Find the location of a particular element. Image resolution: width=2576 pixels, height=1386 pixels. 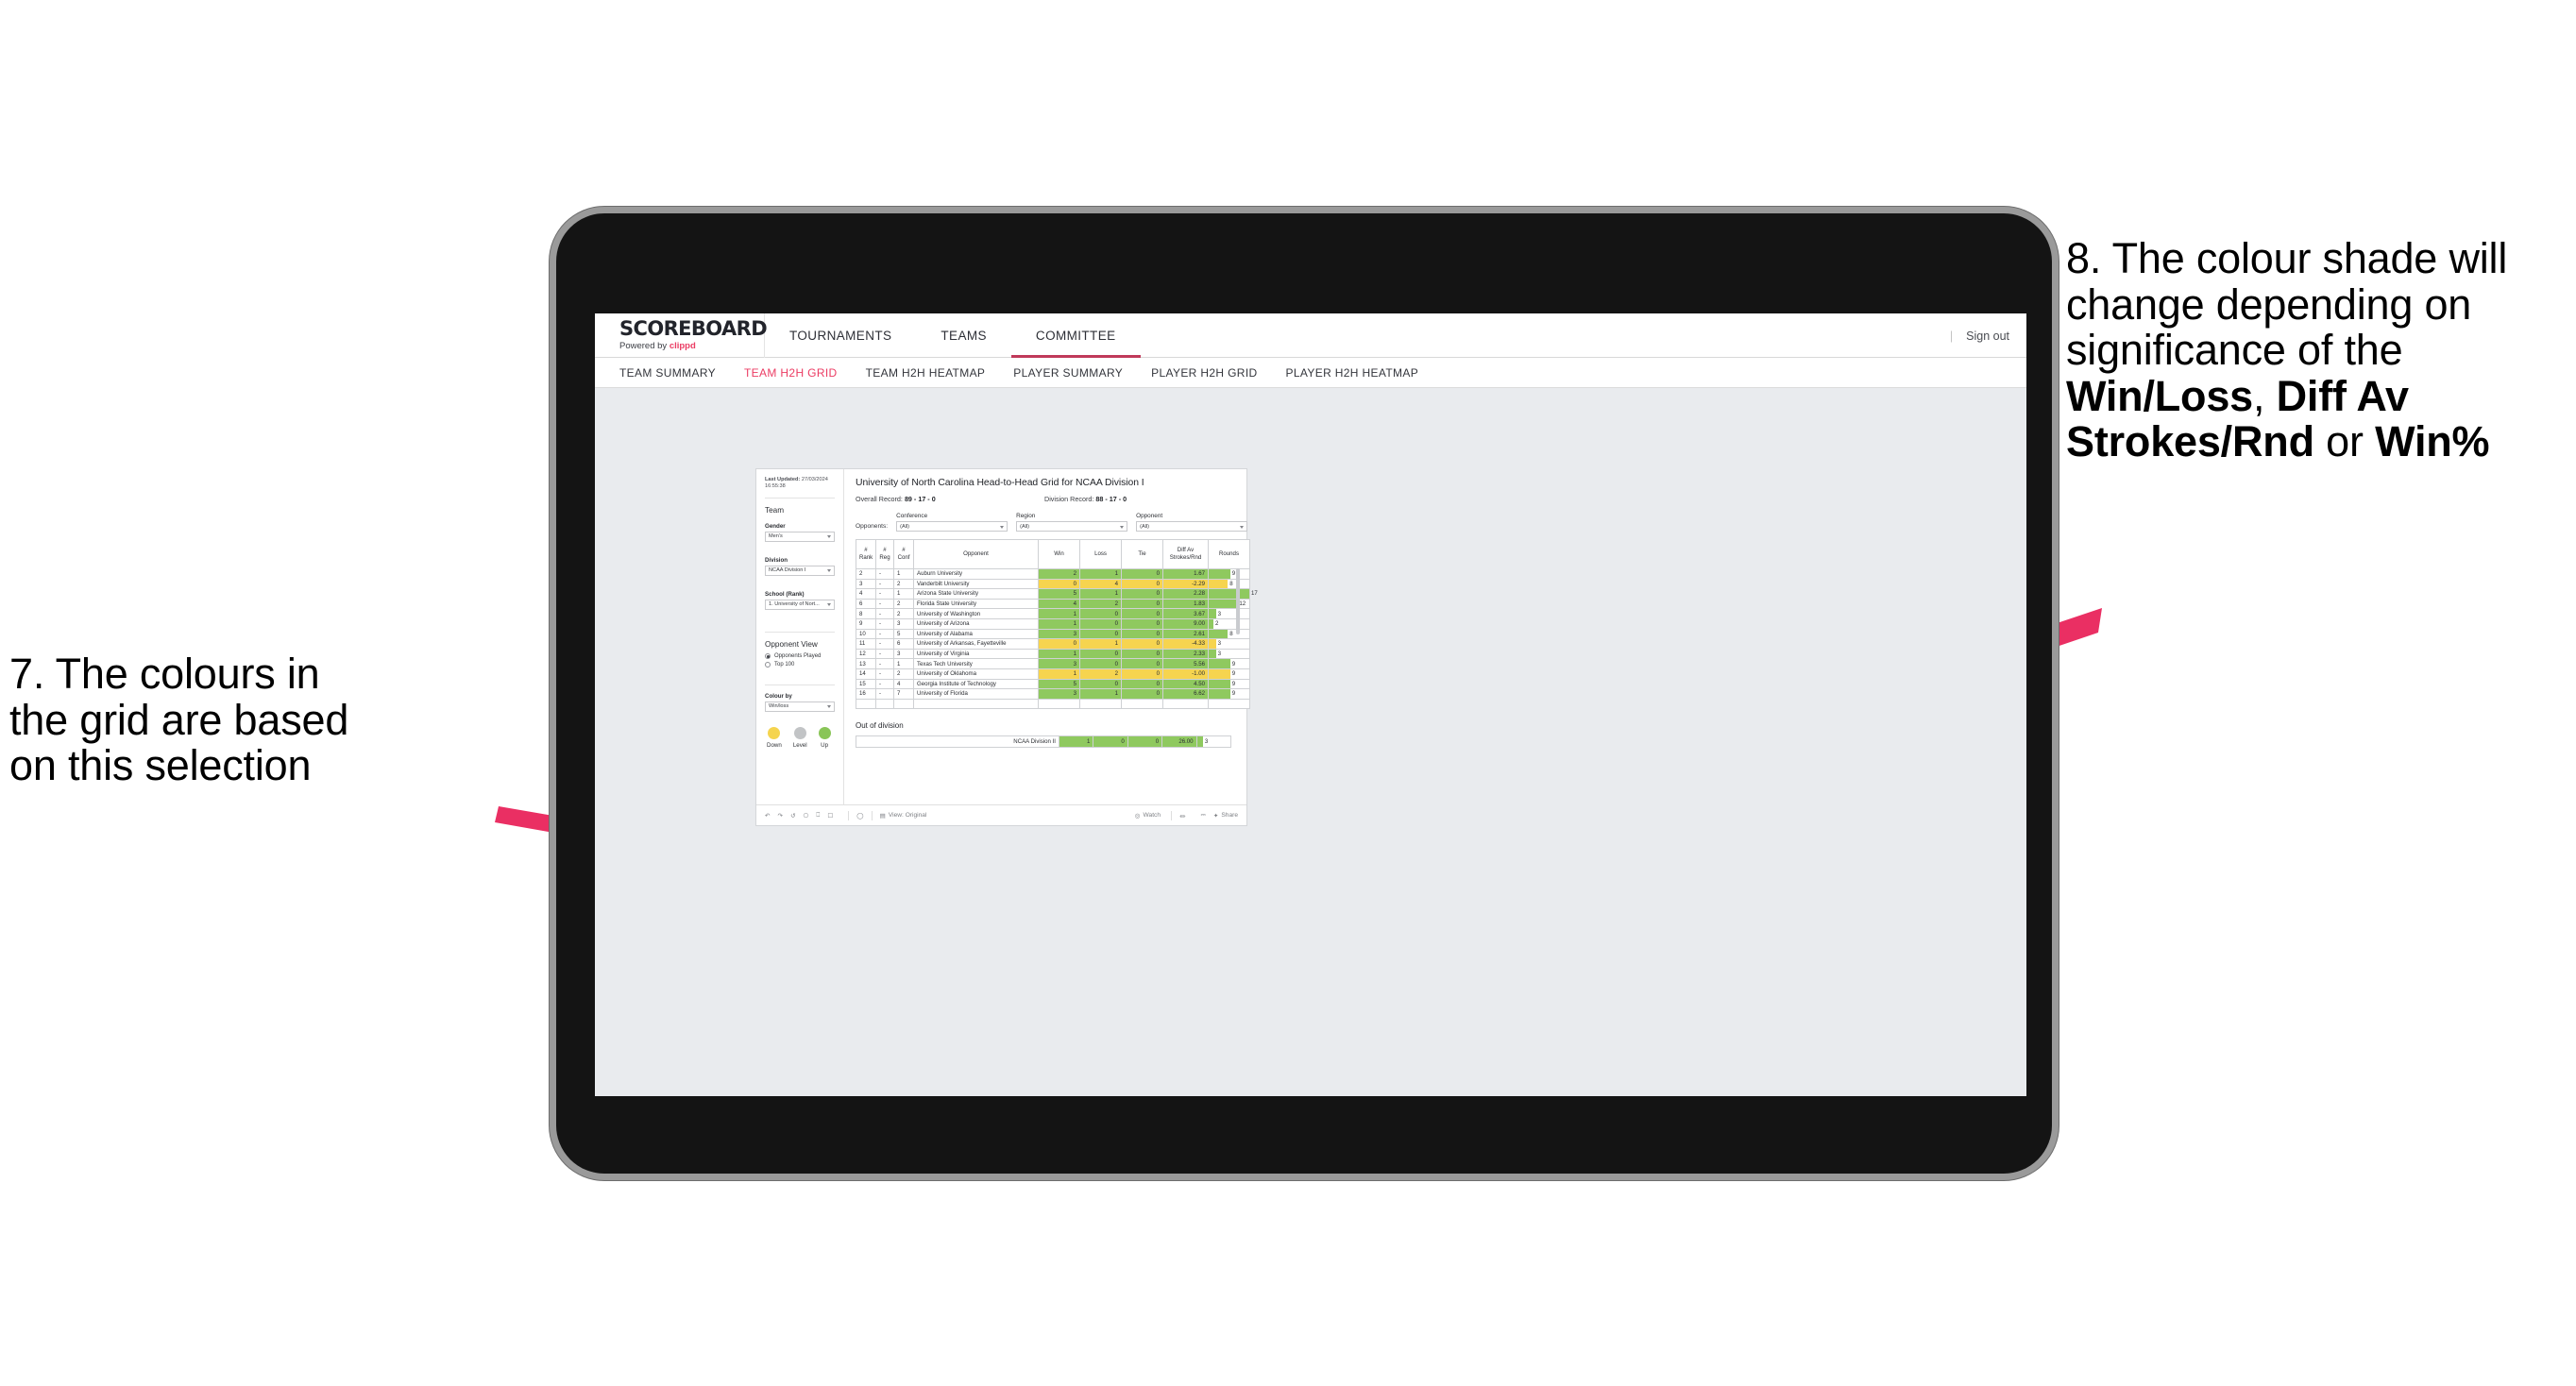

division-select: NCAA Division I is located at coordinates (800, 570).